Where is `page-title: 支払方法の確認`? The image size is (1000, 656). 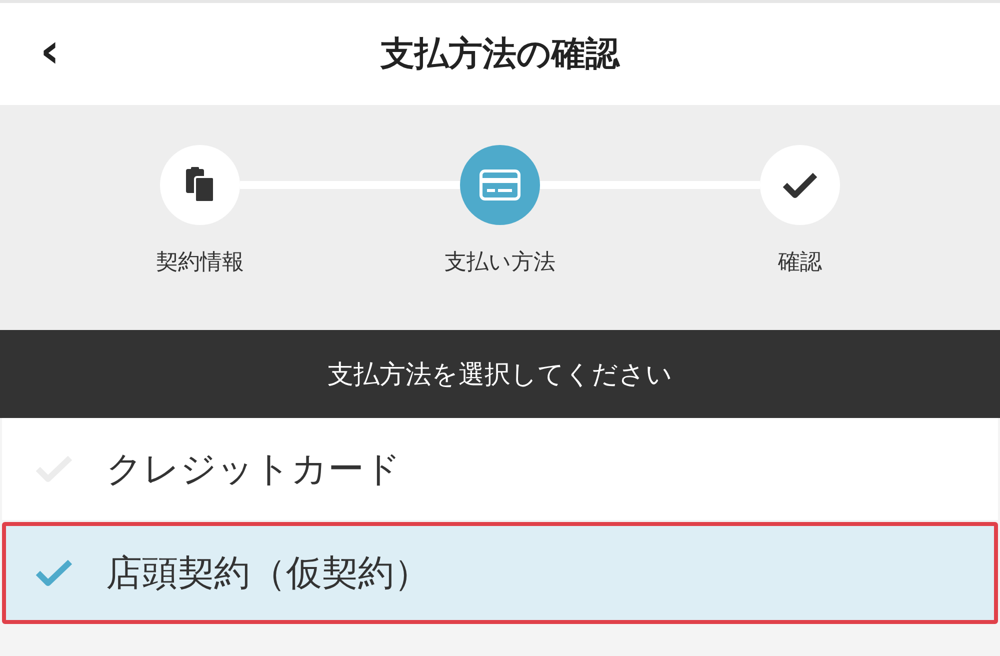 page-title: 支払方法の確認 is located at coordinates (500, 54).